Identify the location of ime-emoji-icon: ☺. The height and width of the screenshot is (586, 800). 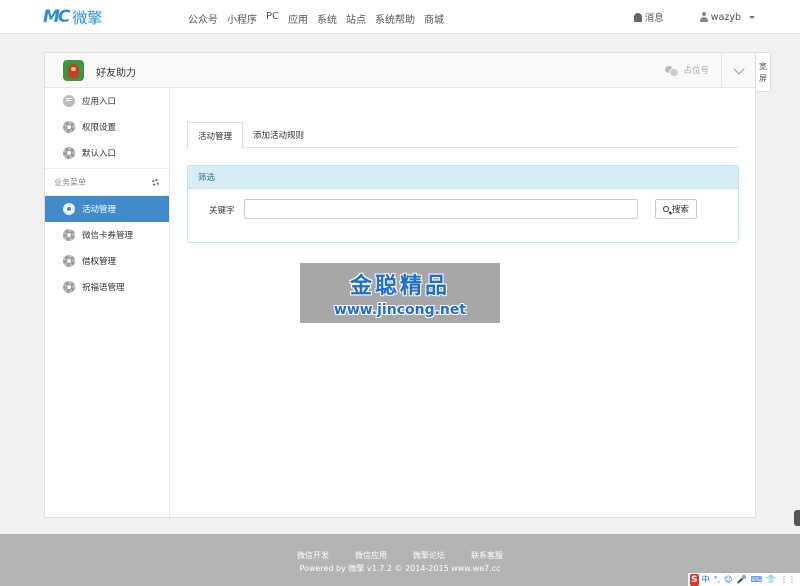
(728, 579).